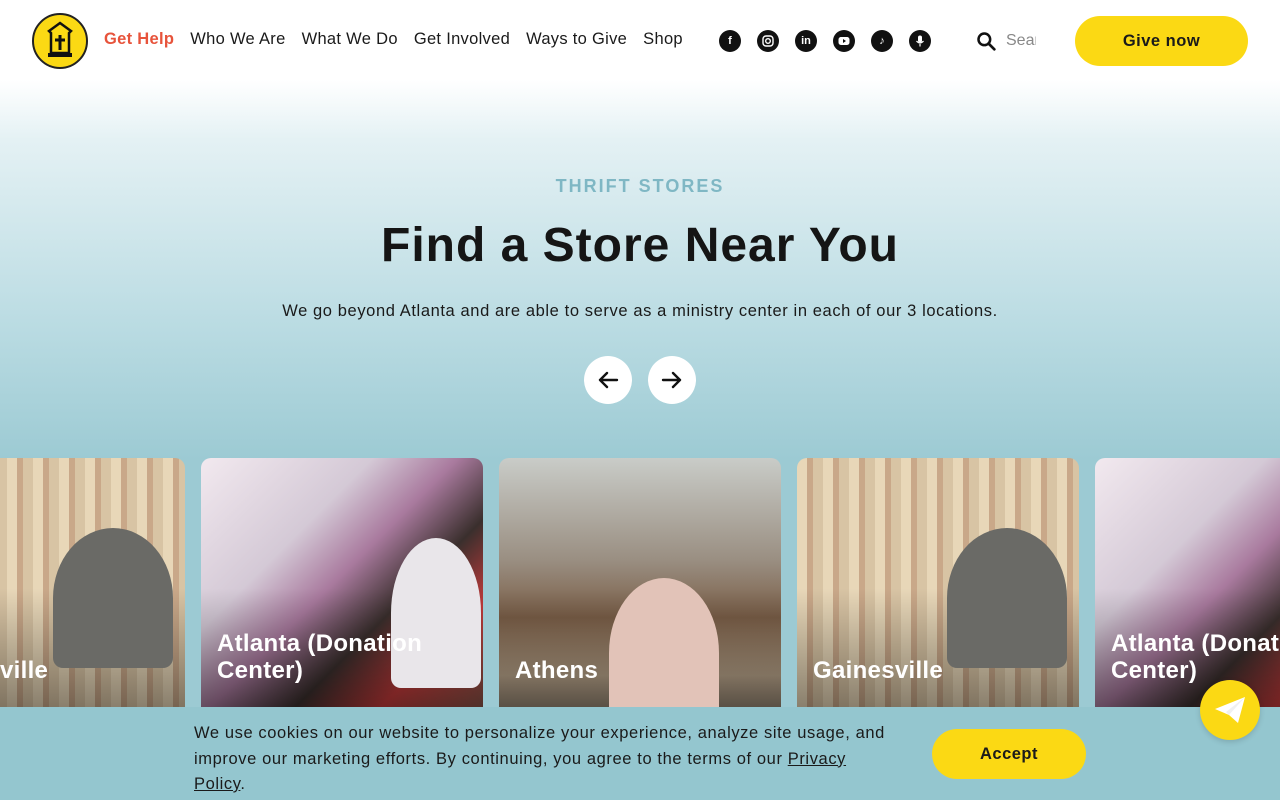 The width and height of the screenshot is (1280, 800). I want to click on section-eyebrow: THRIFT STORES, so click(640, 186).